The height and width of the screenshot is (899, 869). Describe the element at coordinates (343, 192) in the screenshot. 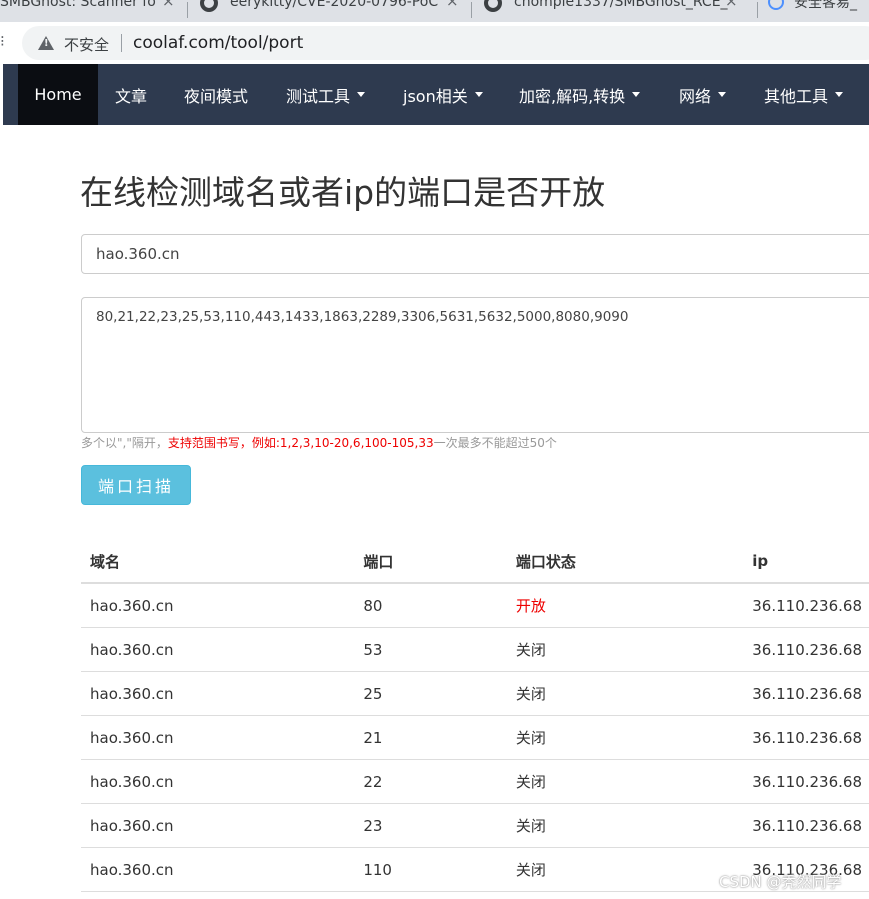

I see `page-title: 在线检测域名或者ip的端口是否开放` at that location.